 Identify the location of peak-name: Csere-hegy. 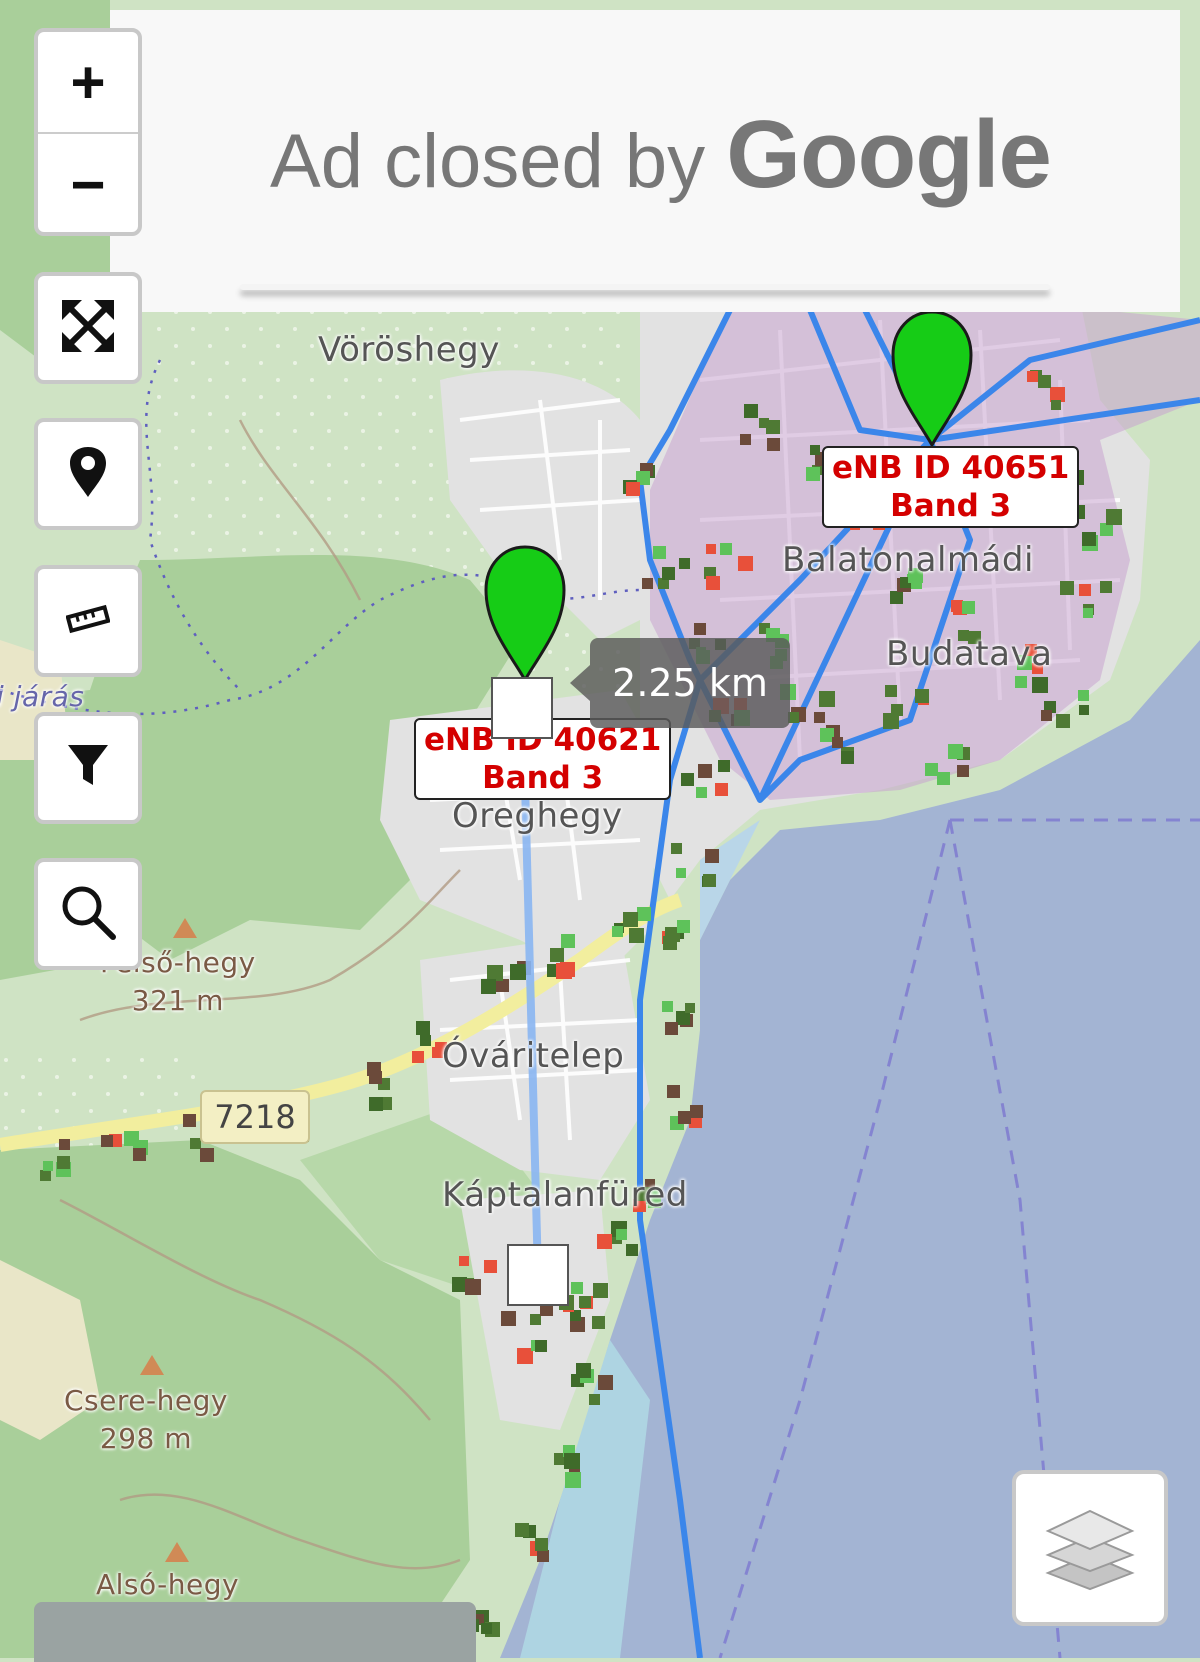
(146, 1400).